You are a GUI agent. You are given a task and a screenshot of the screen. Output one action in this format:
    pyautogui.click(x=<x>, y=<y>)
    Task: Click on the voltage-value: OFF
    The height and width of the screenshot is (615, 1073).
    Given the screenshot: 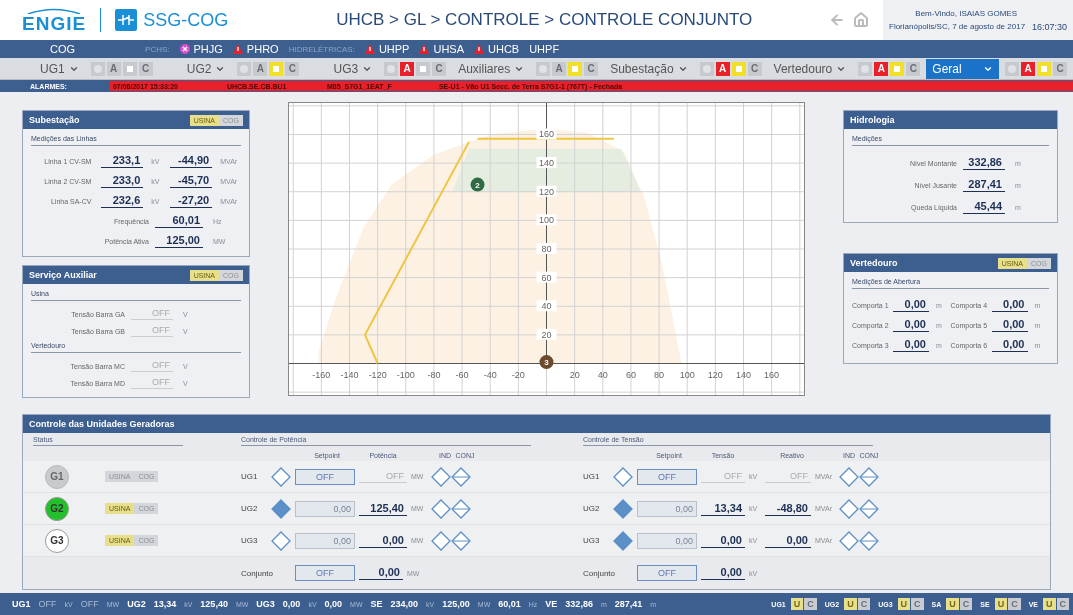 What is the action you would take?
    pyautogui.click(x=723, y=476)
    